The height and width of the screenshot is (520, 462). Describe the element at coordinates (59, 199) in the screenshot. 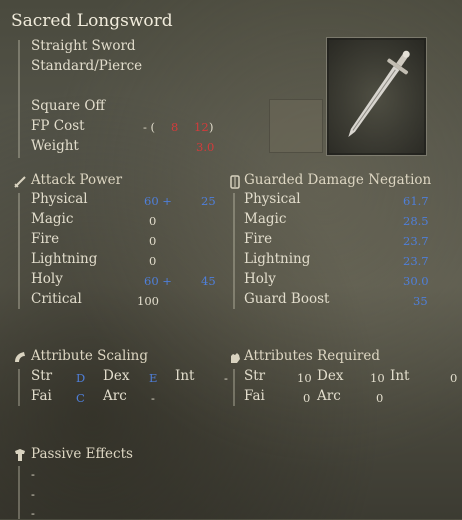

I see `ap-label-physical: Physical` at that location.